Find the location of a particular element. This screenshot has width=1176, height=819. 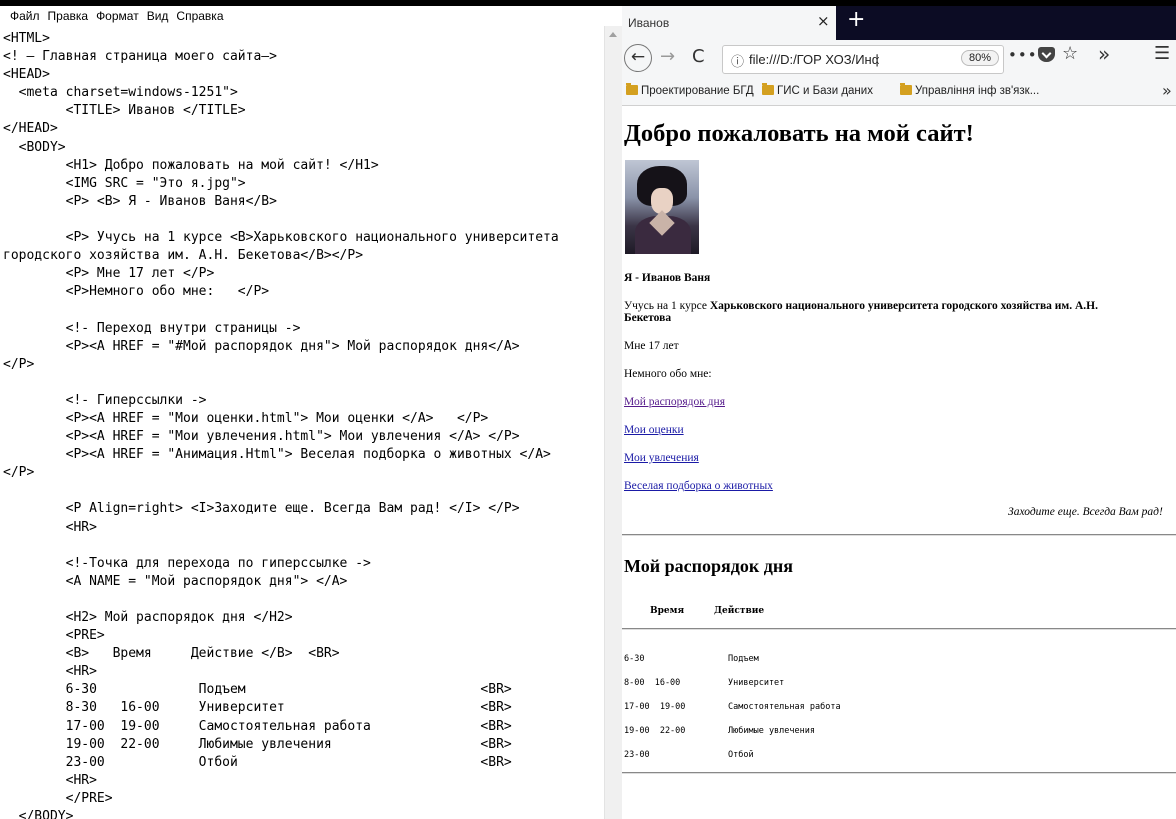

name-text: Я - Иванов Ваня is located at coordinates (667, 278).